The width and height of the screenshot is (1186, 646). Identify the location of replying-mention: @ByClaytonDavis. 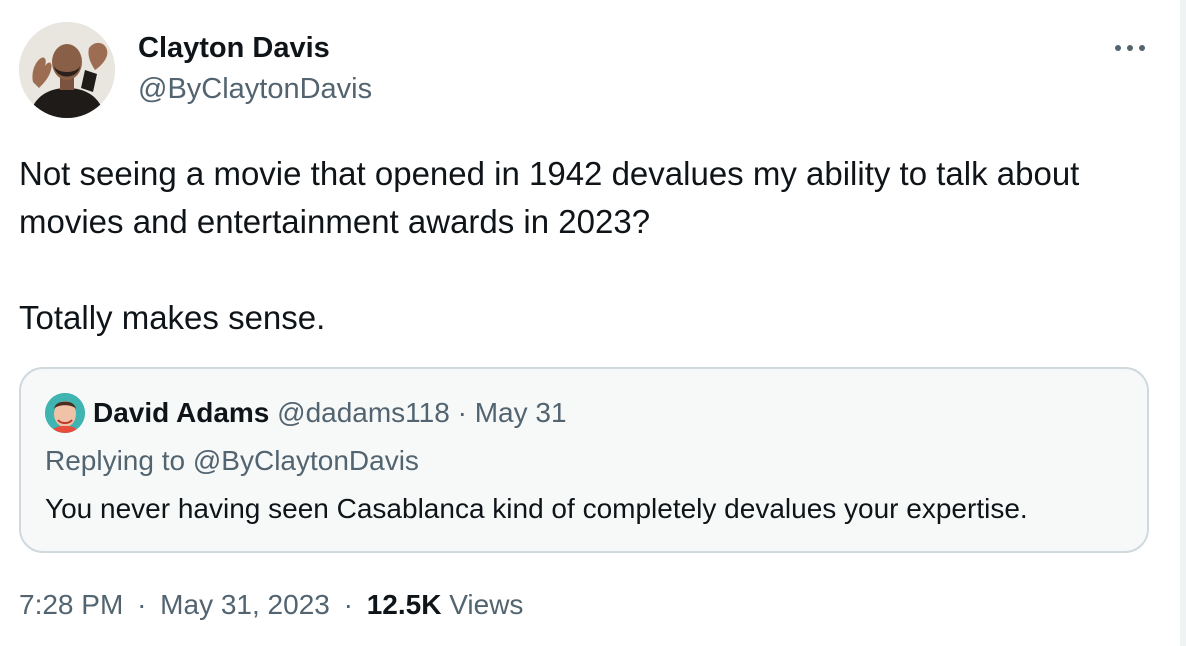
(306, 460).